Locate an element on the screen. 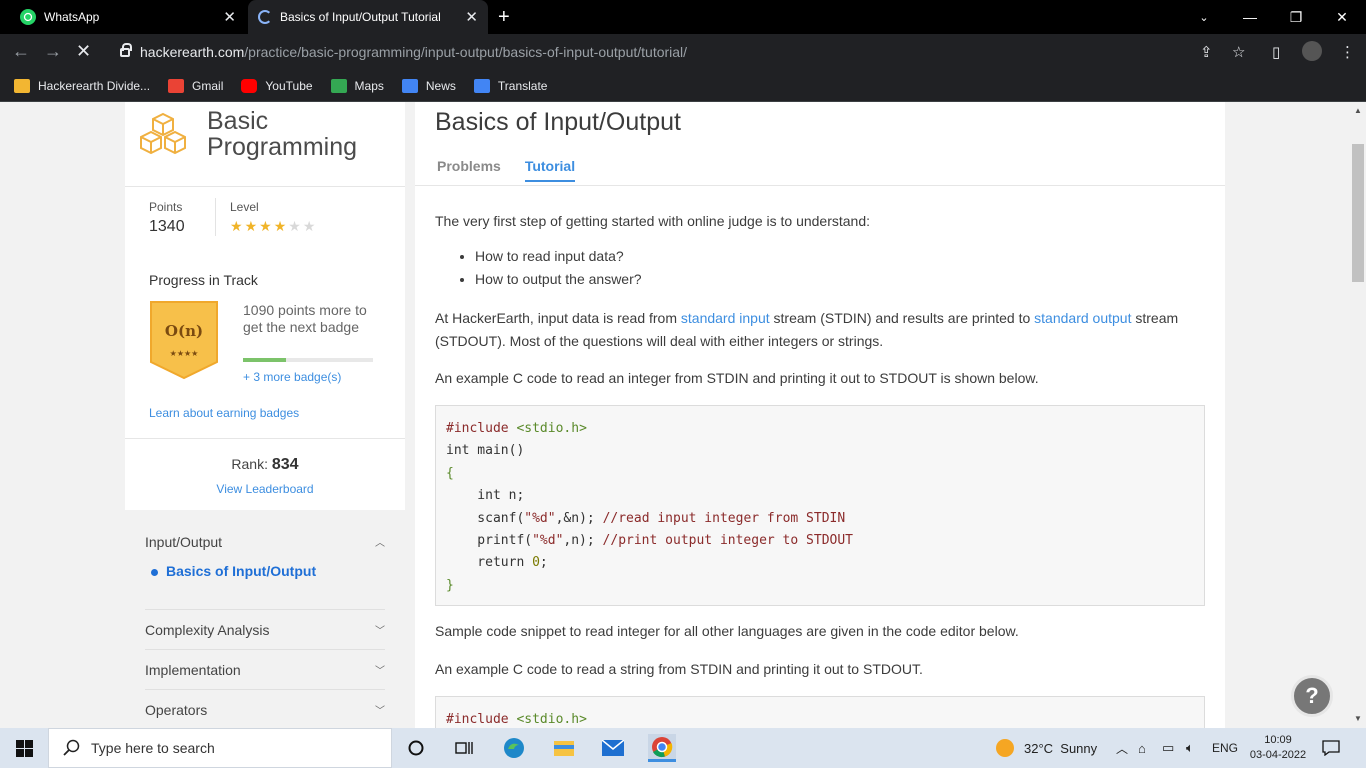 The image size is (1366, 768). topic-implementation: Implementation ﹀ is located at coordinates (265, 670).